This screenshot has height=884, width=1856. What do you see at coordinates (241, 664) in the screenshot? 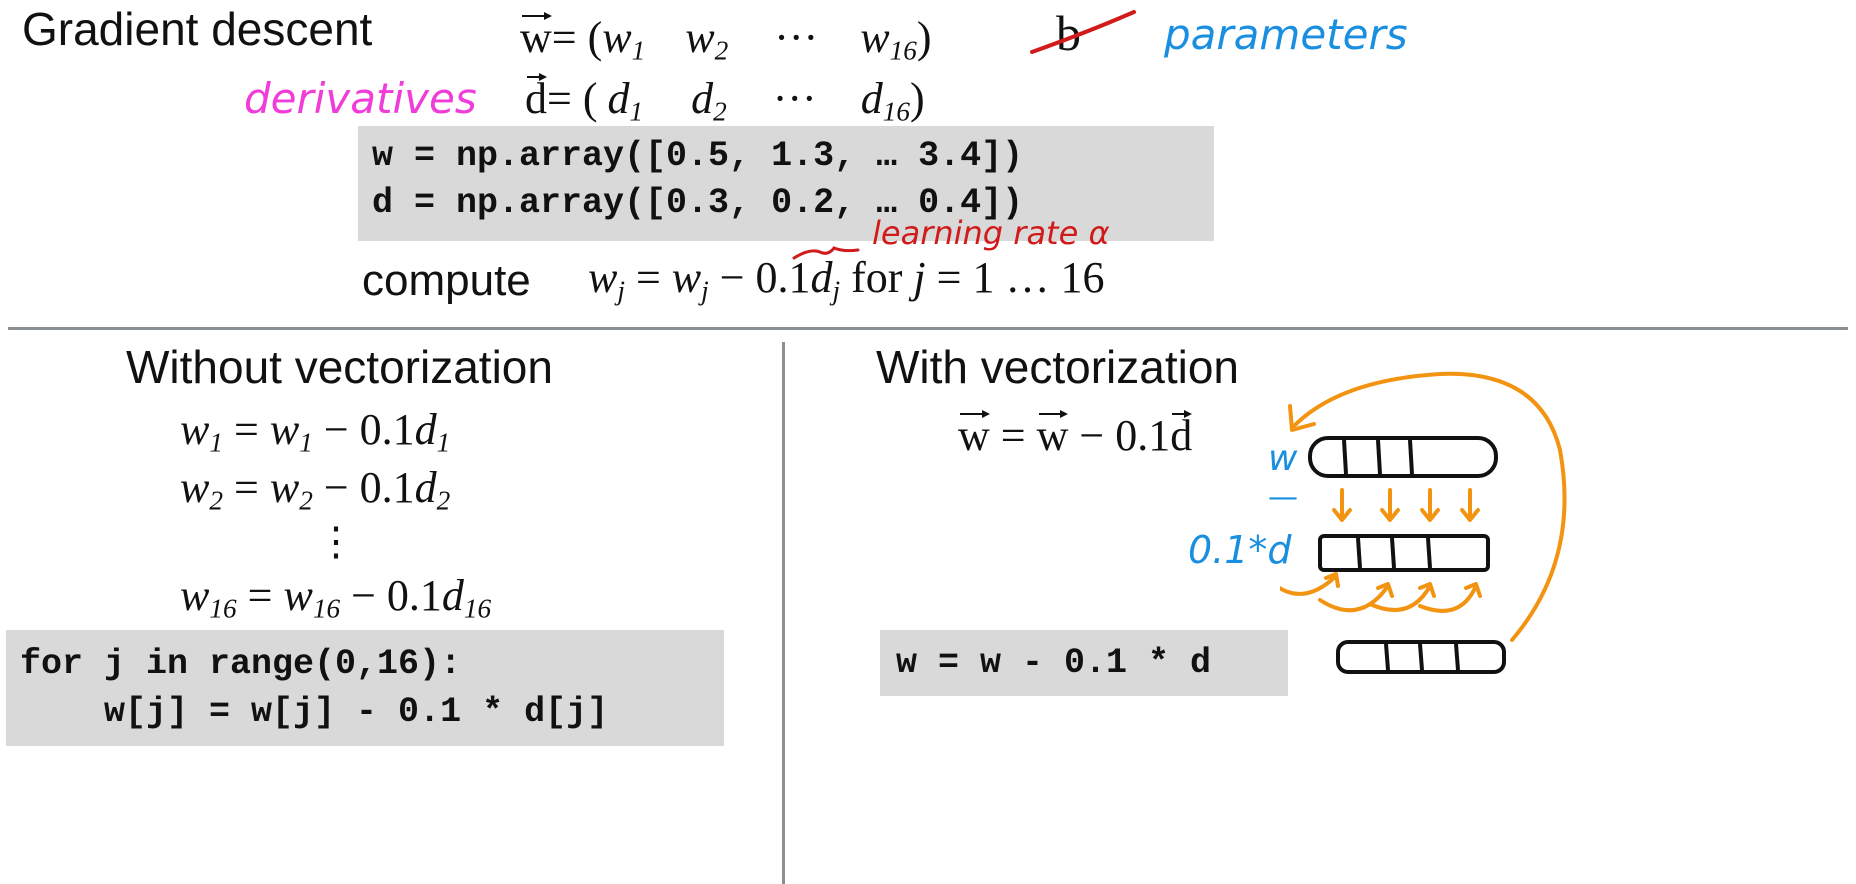
I see `code-line-for-loop: for j in range(0,16):` at bounding box center [241, 664].